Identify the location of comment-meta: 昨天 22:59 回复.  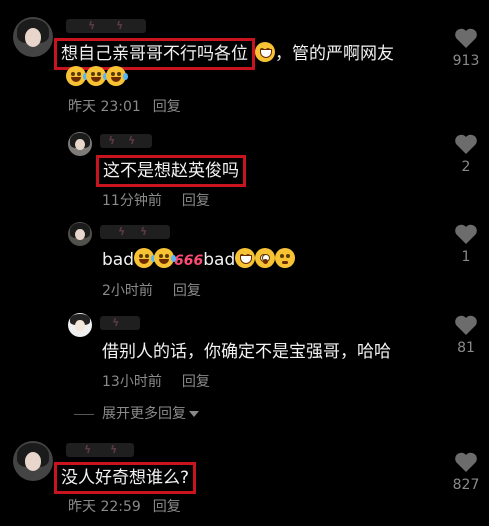
(124, 506).